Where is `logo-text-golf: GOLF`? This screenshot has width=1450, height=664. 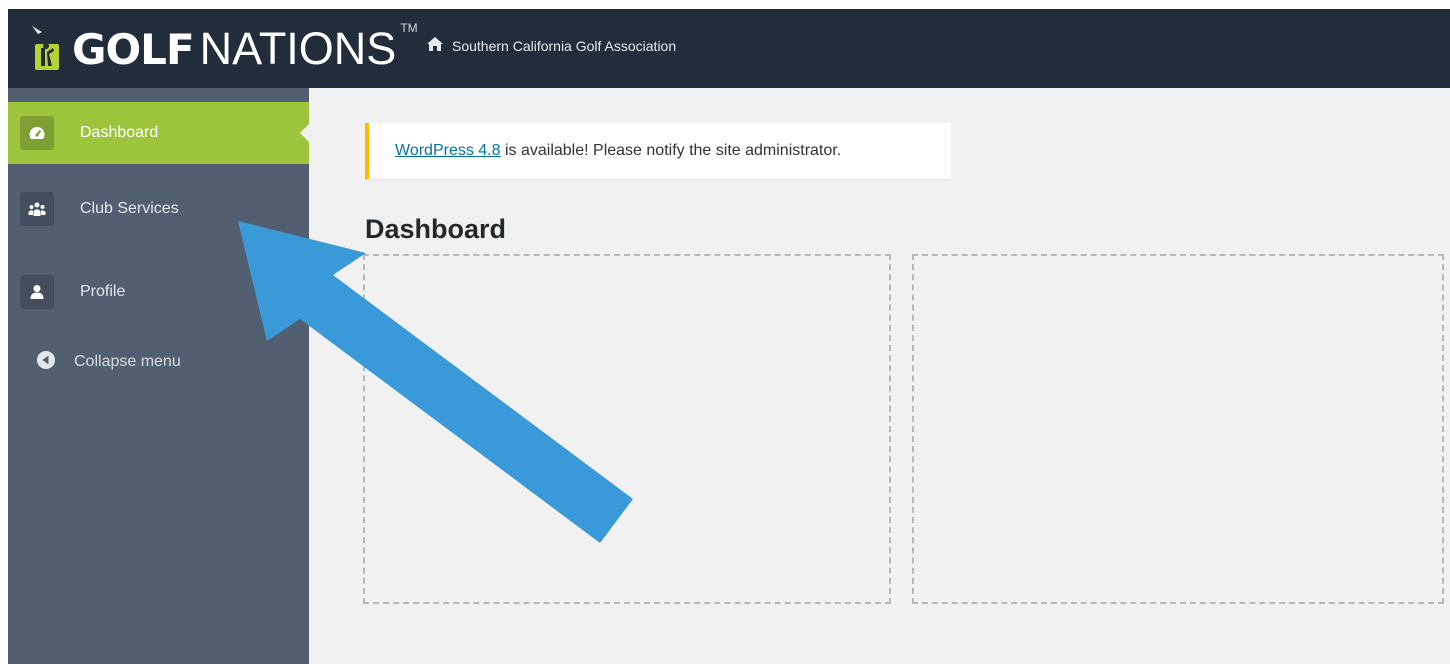 logo-text-golf: GOLF is located at coordinates (133, 49).